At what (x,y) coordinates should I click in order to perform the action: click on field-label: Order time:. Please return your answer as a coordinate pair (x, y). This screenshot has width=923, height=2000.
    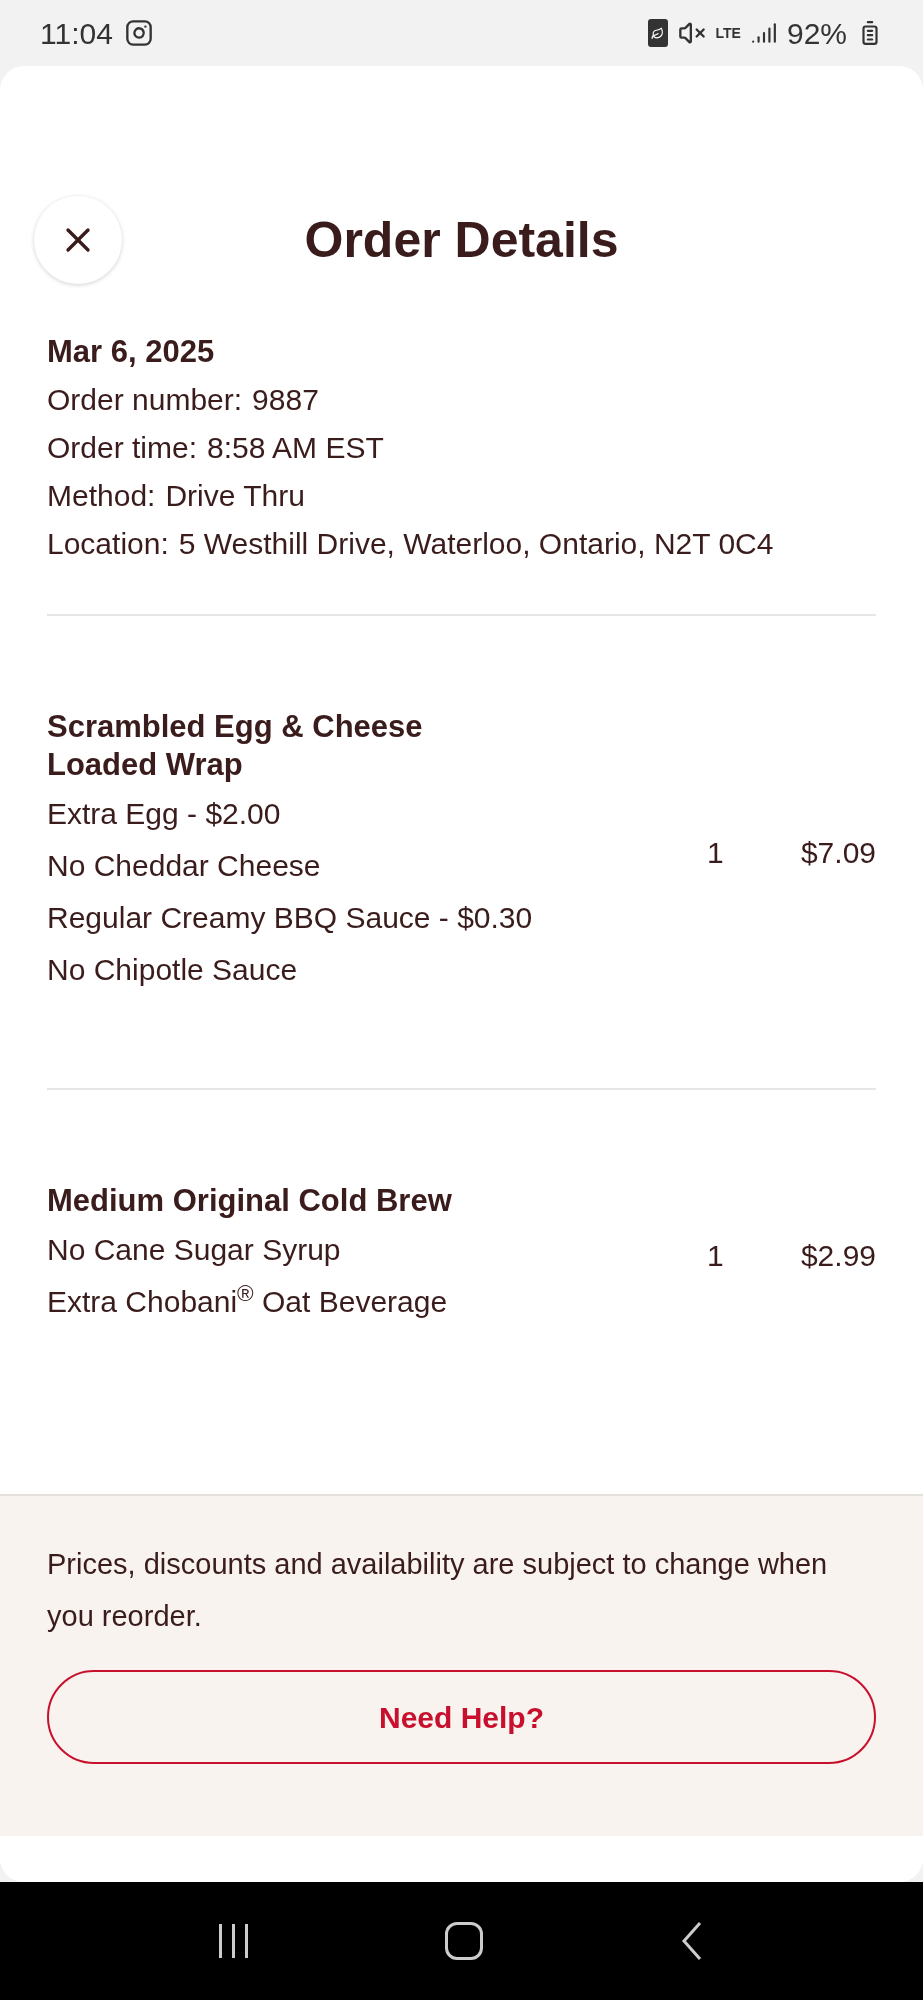
    Looking at the image, I should click on (122, 448).